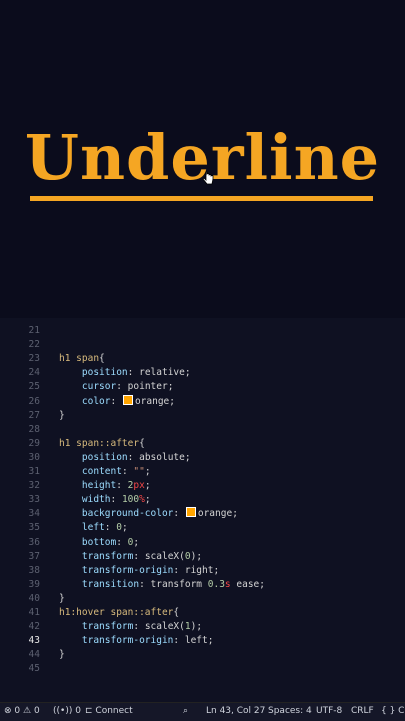  What do you see at coordinates (202, 613) in the screenshot?
I see `code-line: 41 h1:hover span::after{` at bounding box center [202, 613].